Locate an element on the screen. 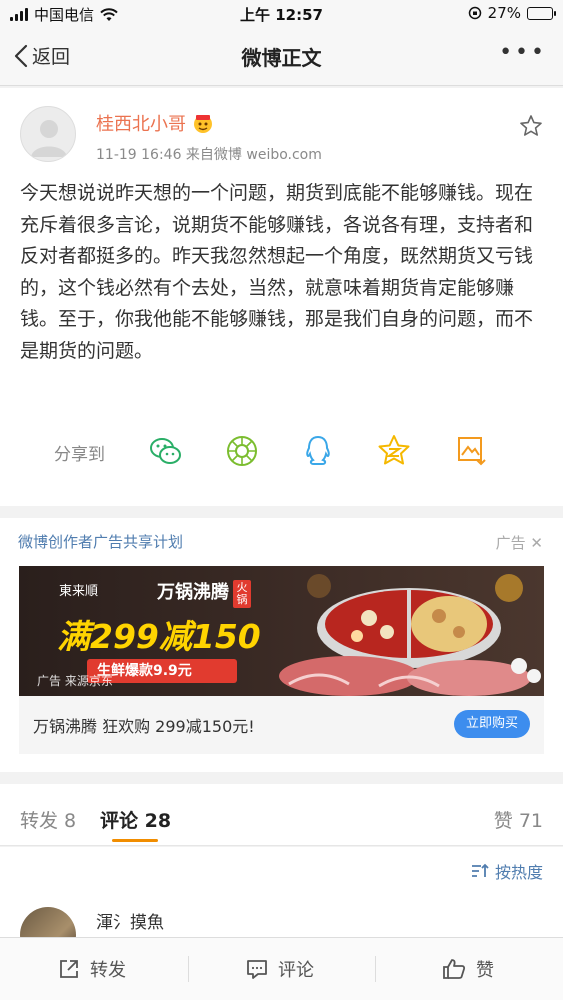 The image size is (563, 1000). qq-icon is located at coordinates (318, 451).